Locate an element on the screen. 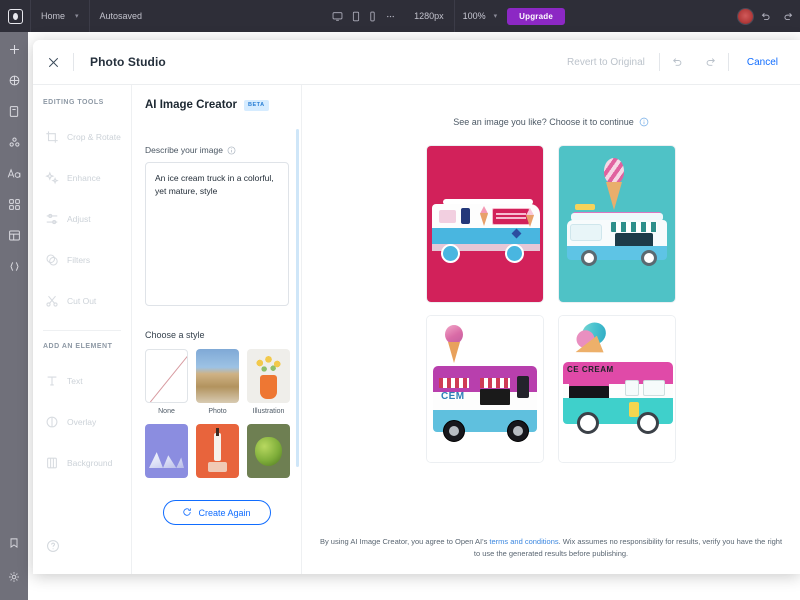  close-icon is located at coordinates (53, 62).